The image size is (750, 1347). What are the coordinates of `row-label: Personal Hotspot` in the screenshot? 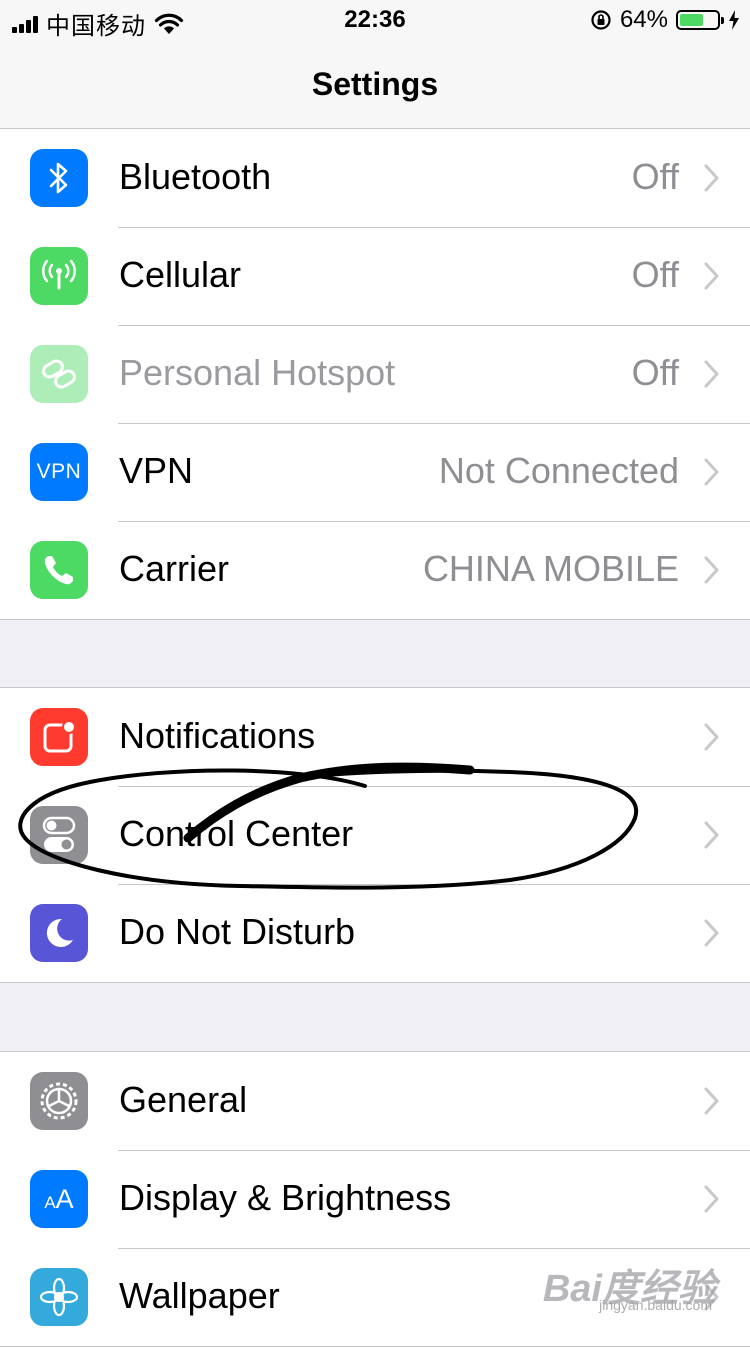 It's located at (257, 372).